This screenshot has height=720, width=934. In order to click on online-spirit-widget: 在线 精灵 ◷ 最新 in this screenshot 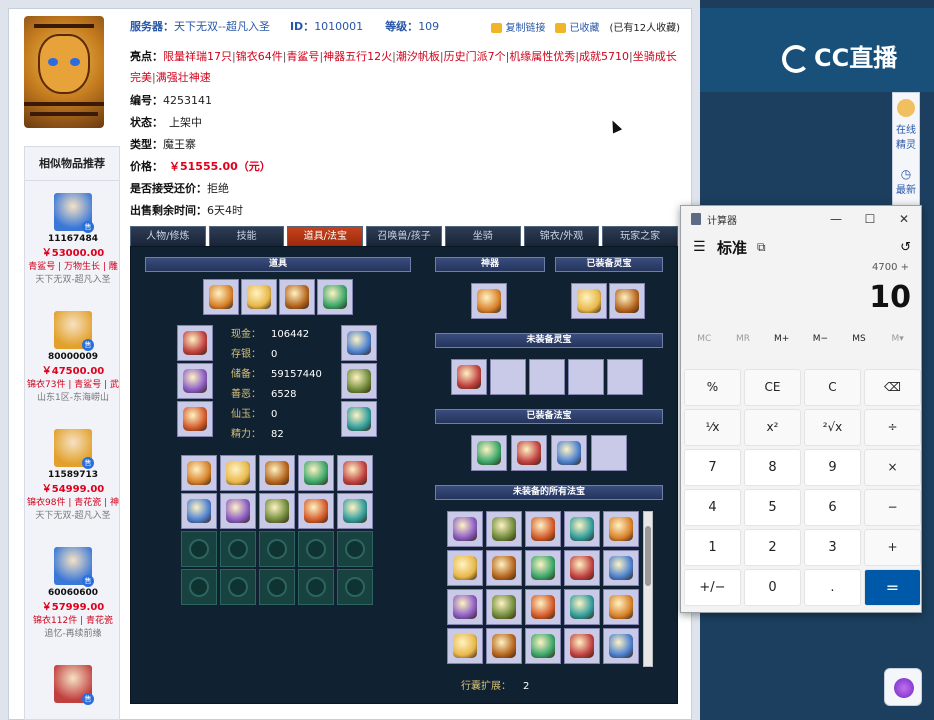, I will do `click(906, 152)`.